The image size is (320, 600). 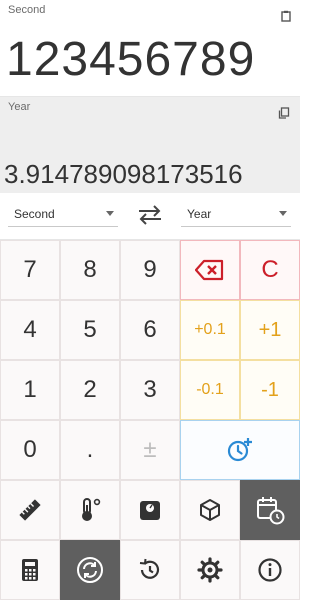 I want to click on output-value: 3.914789098173516, so click(x=123, y=174).